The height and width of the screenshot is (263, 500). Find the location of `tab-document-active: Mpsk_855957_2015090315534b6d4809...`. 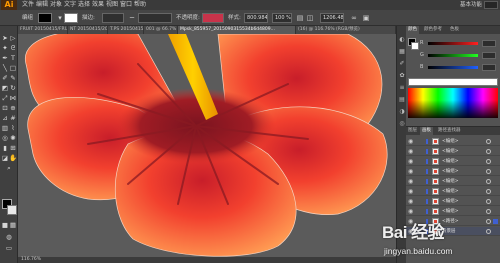

tab-document-active: Mpsk_855957_2015090315534b6d4809... is located at coordinates (237, 30).